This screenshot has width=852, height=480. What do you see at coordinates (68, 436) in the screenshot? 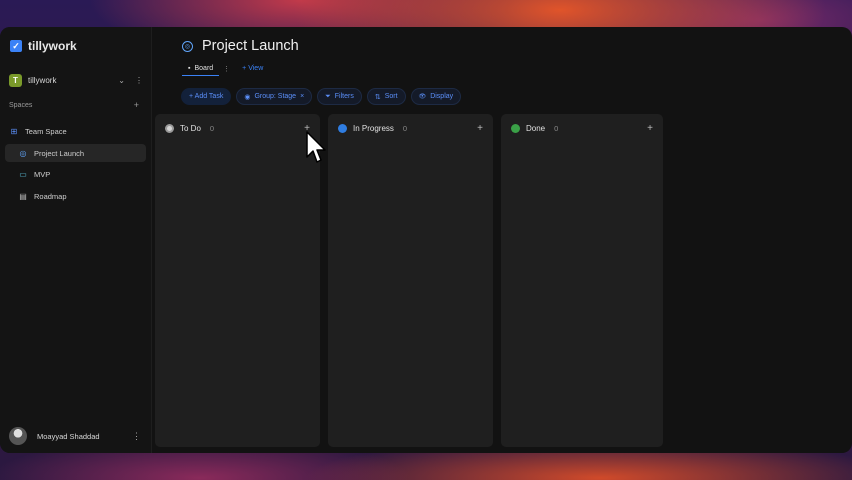
I see `user-name: Moayyad Shaddad` at bounding box center [68, 436].